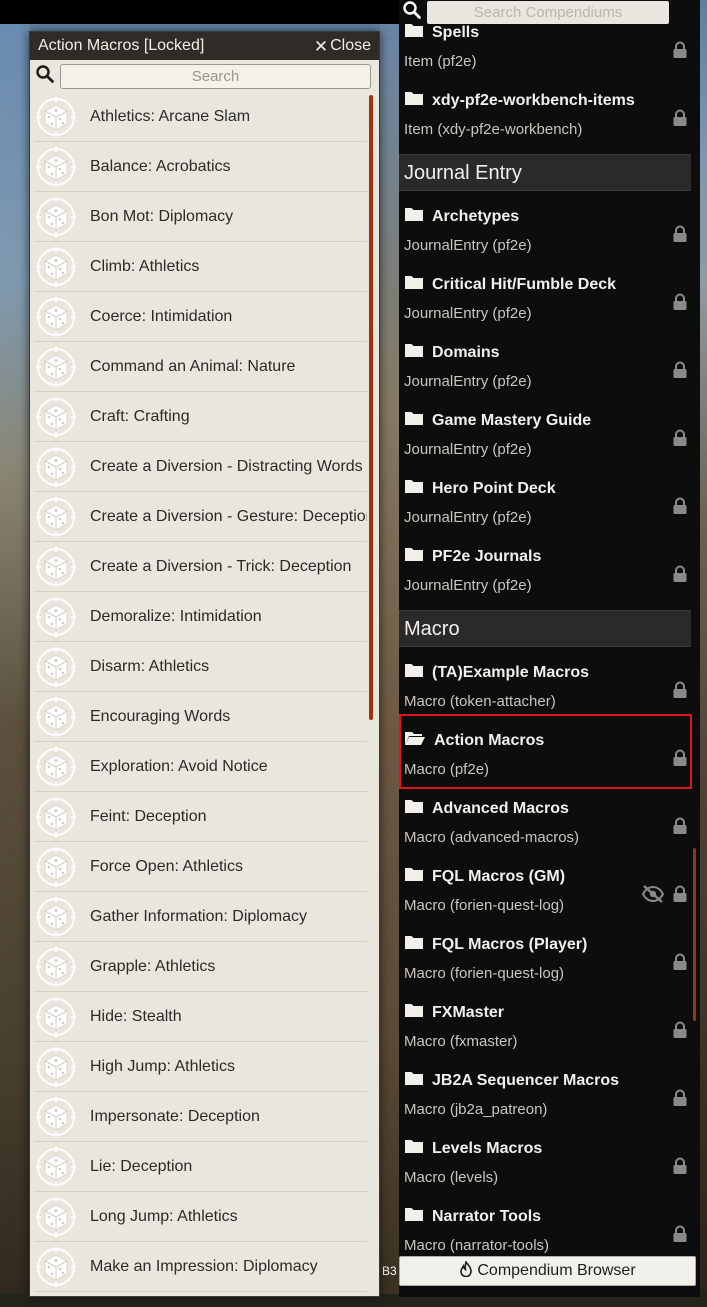  What do you see at coordinates (468, 1012) in the screenshot?
I see `pack-title: FXMaster` at bounding box center [468, 1012].